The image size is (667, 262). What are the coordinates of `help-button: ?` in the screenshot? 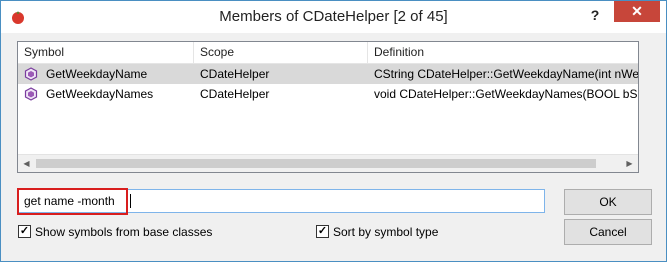 It's located at (595, 15).